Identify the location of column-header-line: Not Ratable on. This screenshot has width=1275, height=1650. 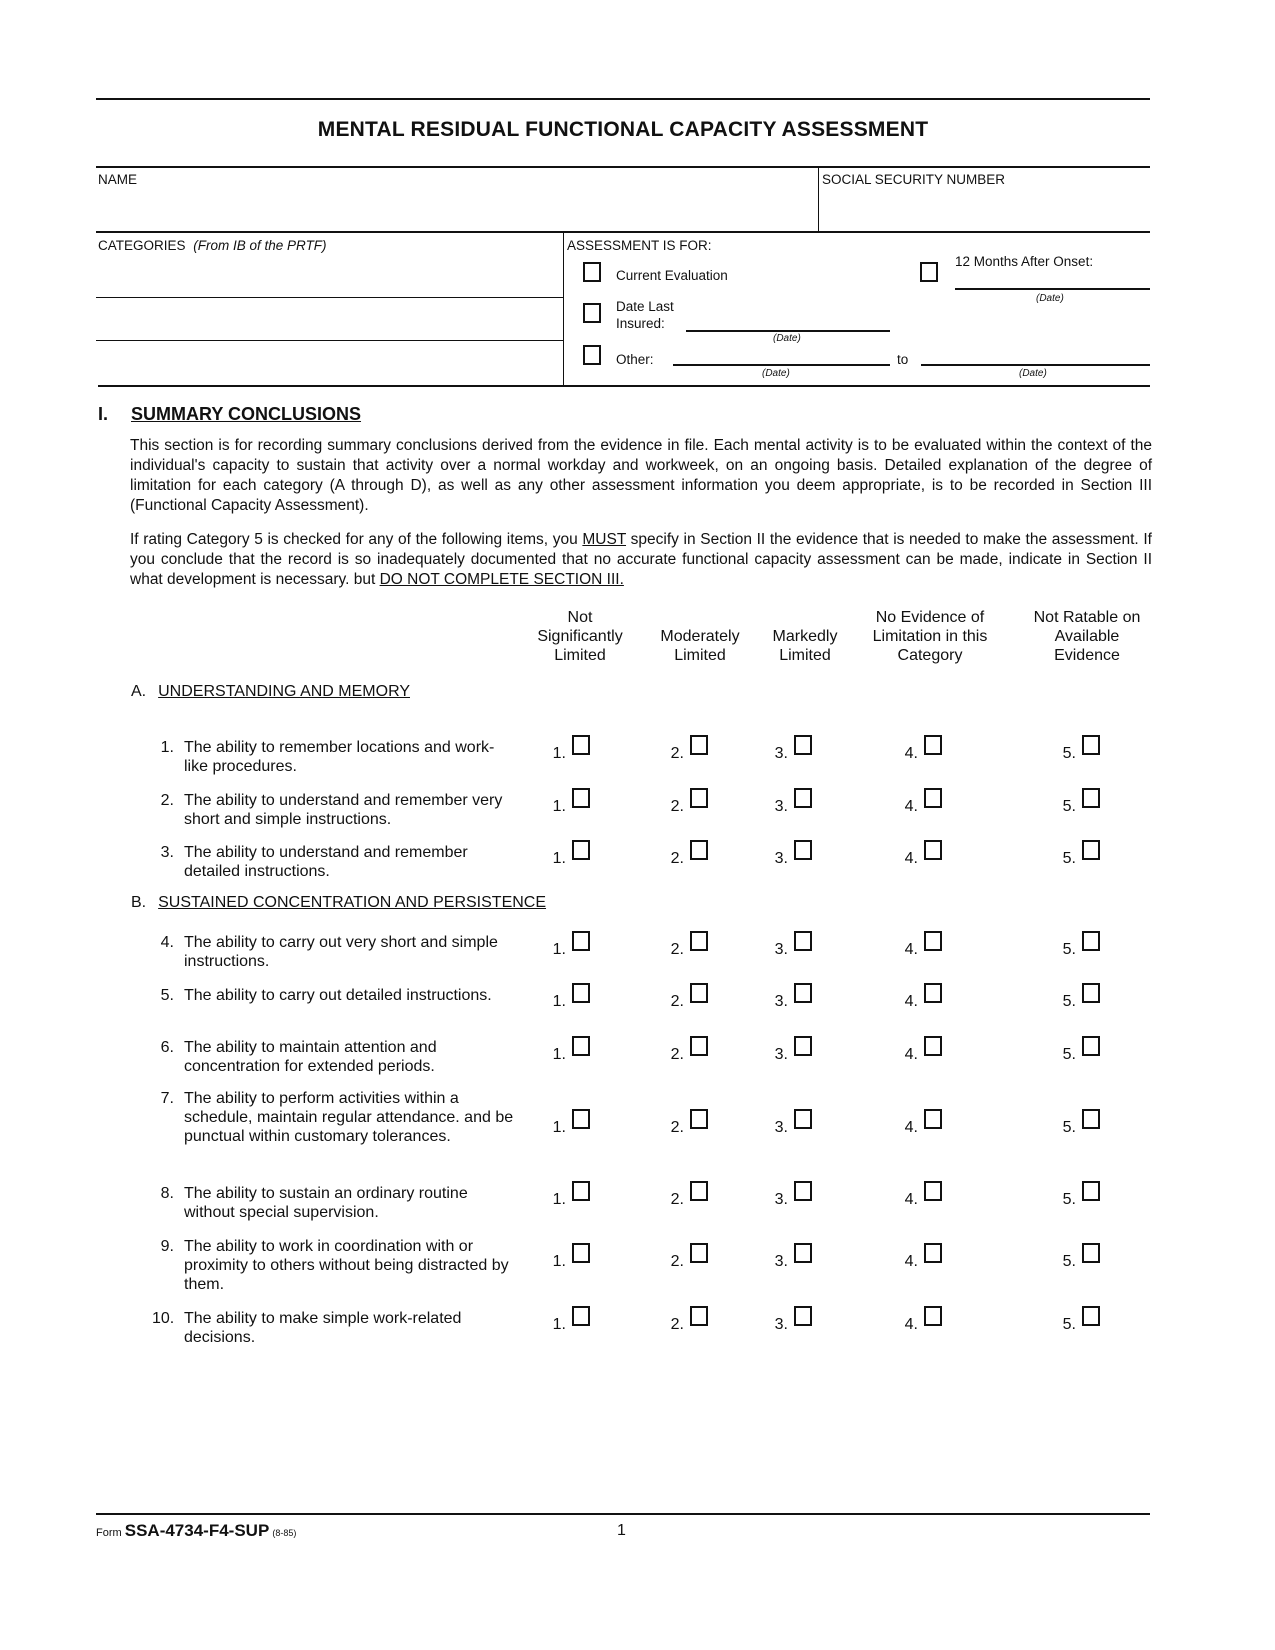
(1087, 617).